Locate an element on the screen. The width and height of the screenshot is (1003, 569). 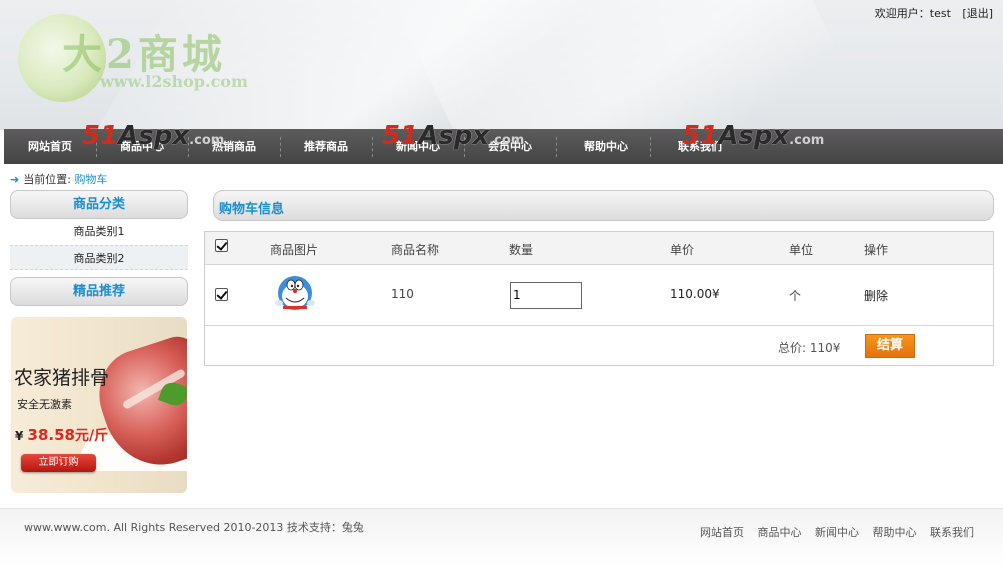
cart-title: 购物车信息 is located at coordinates (252, 209).